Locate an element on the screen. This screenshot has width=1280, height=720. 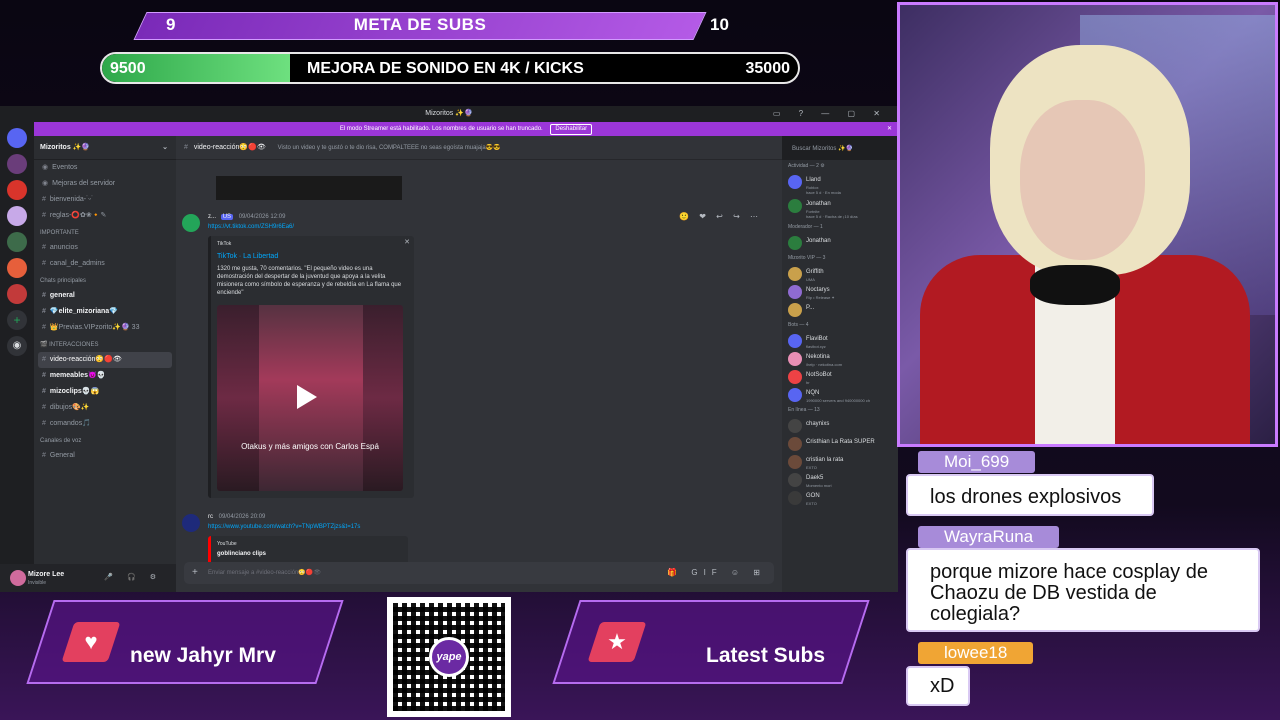
member-item: Griffith UMA is located at coordinates (840, 274).